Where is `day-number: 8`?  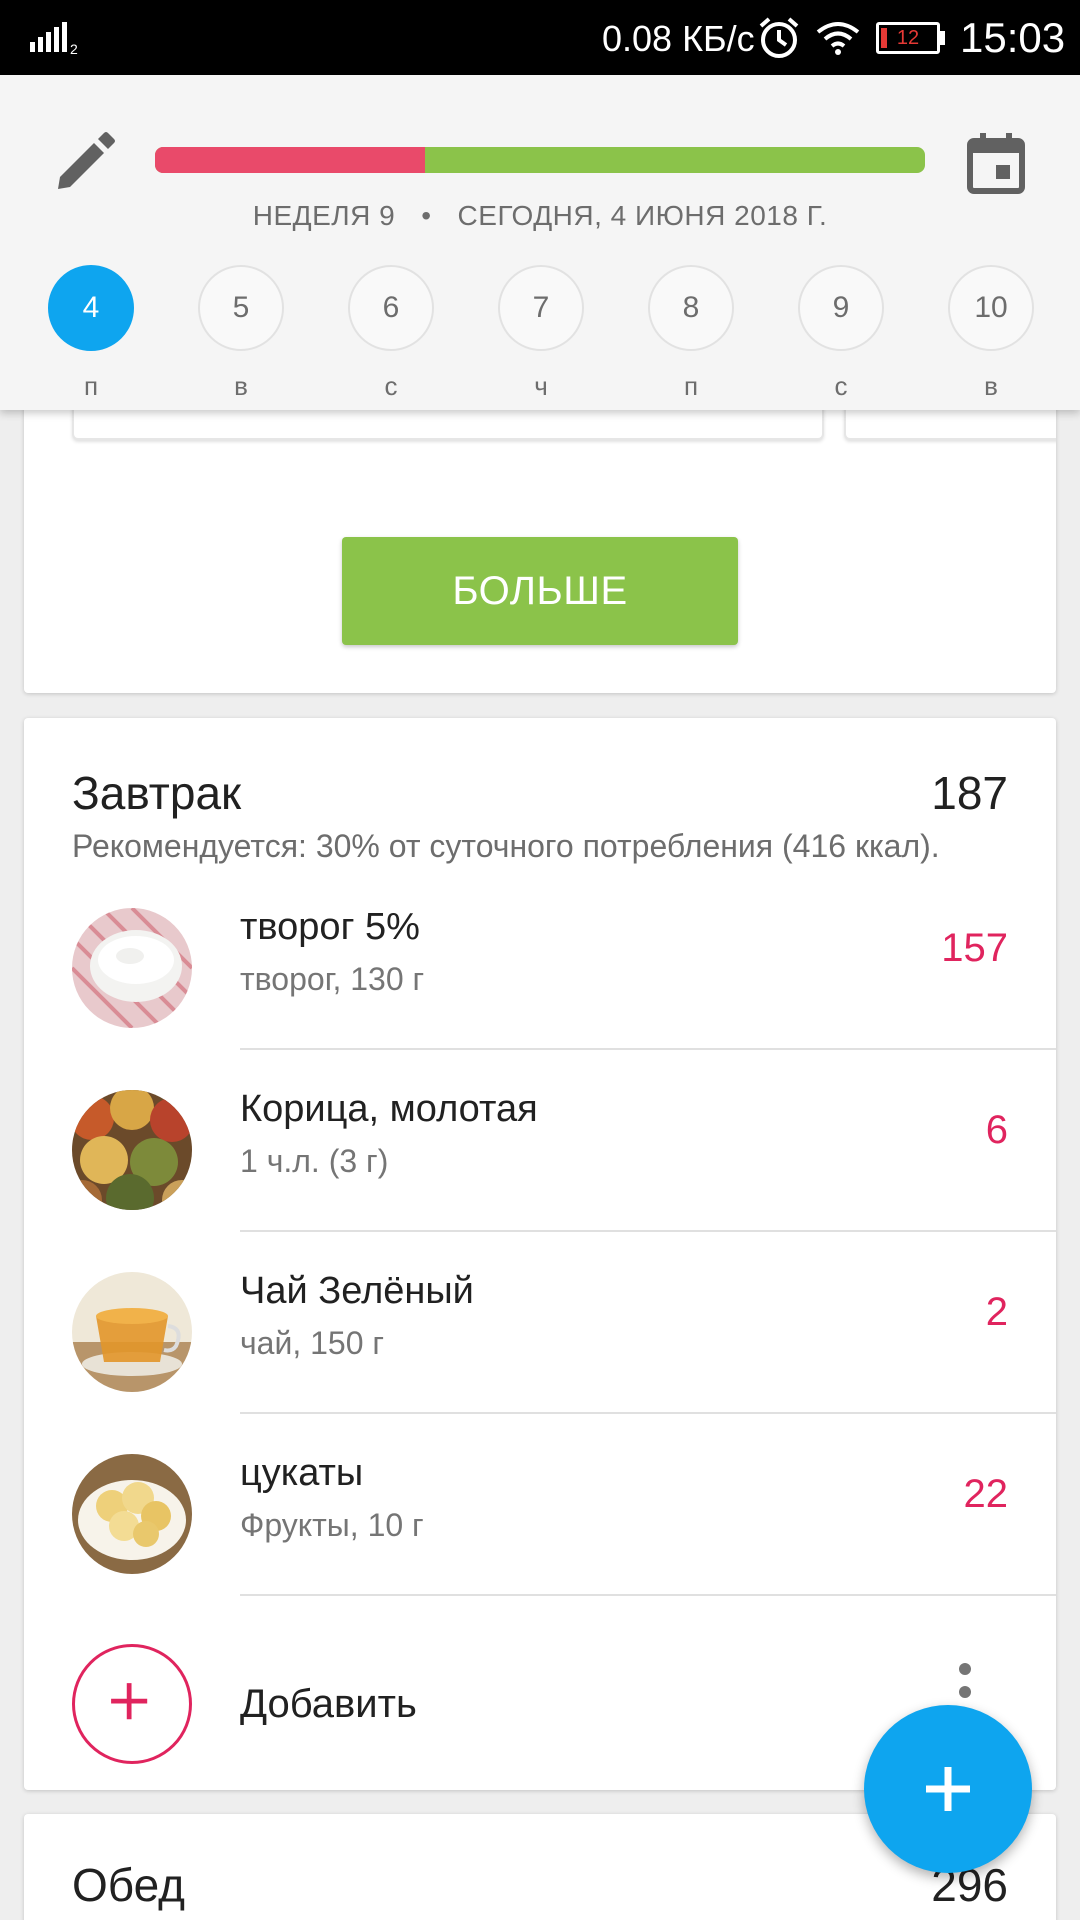 day-number: 8 is located at coordinates (691, 308).